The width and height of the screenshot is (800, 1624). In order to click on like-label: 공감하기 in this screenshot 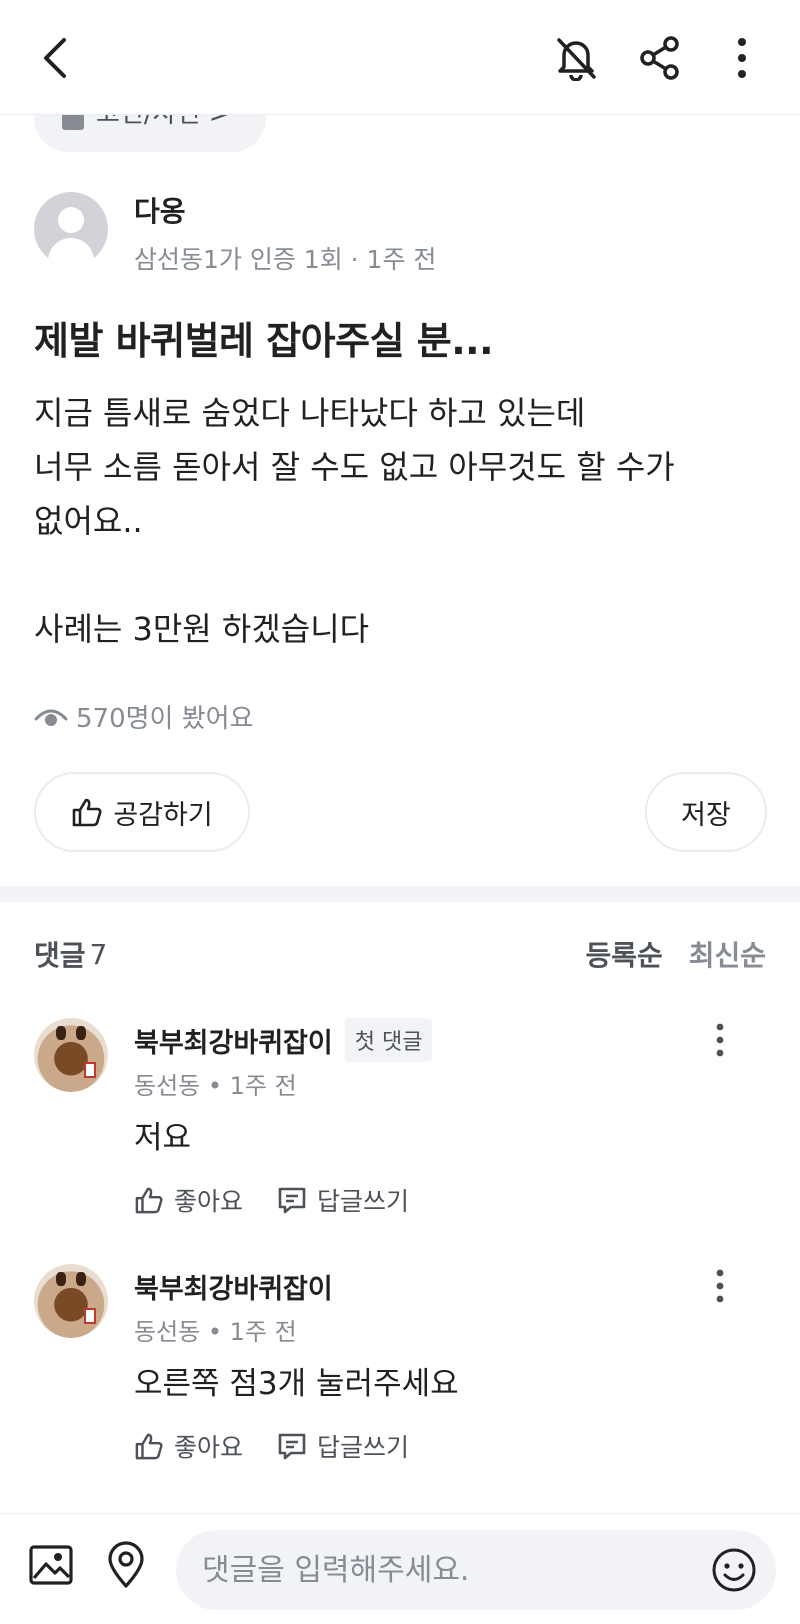, I will do `click(163, 815)`.